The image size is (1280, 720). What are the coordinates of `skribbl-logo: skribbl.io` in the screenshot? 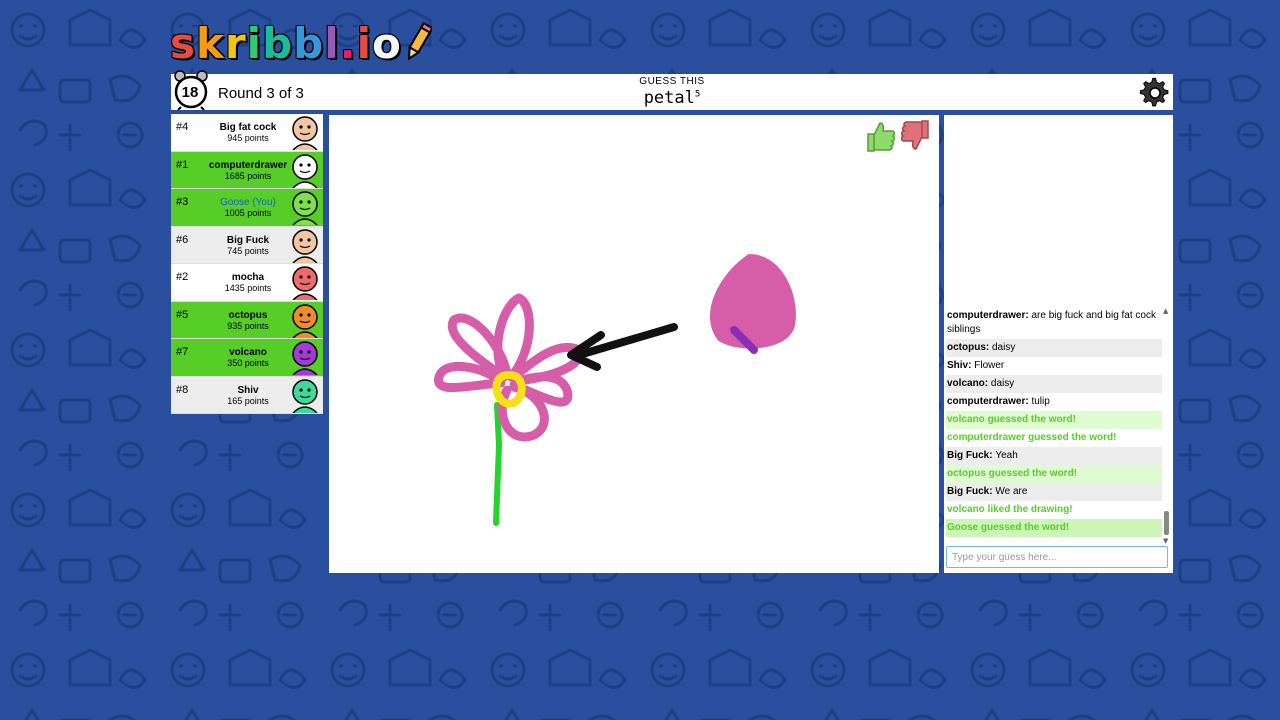 It's located at (301, 43).